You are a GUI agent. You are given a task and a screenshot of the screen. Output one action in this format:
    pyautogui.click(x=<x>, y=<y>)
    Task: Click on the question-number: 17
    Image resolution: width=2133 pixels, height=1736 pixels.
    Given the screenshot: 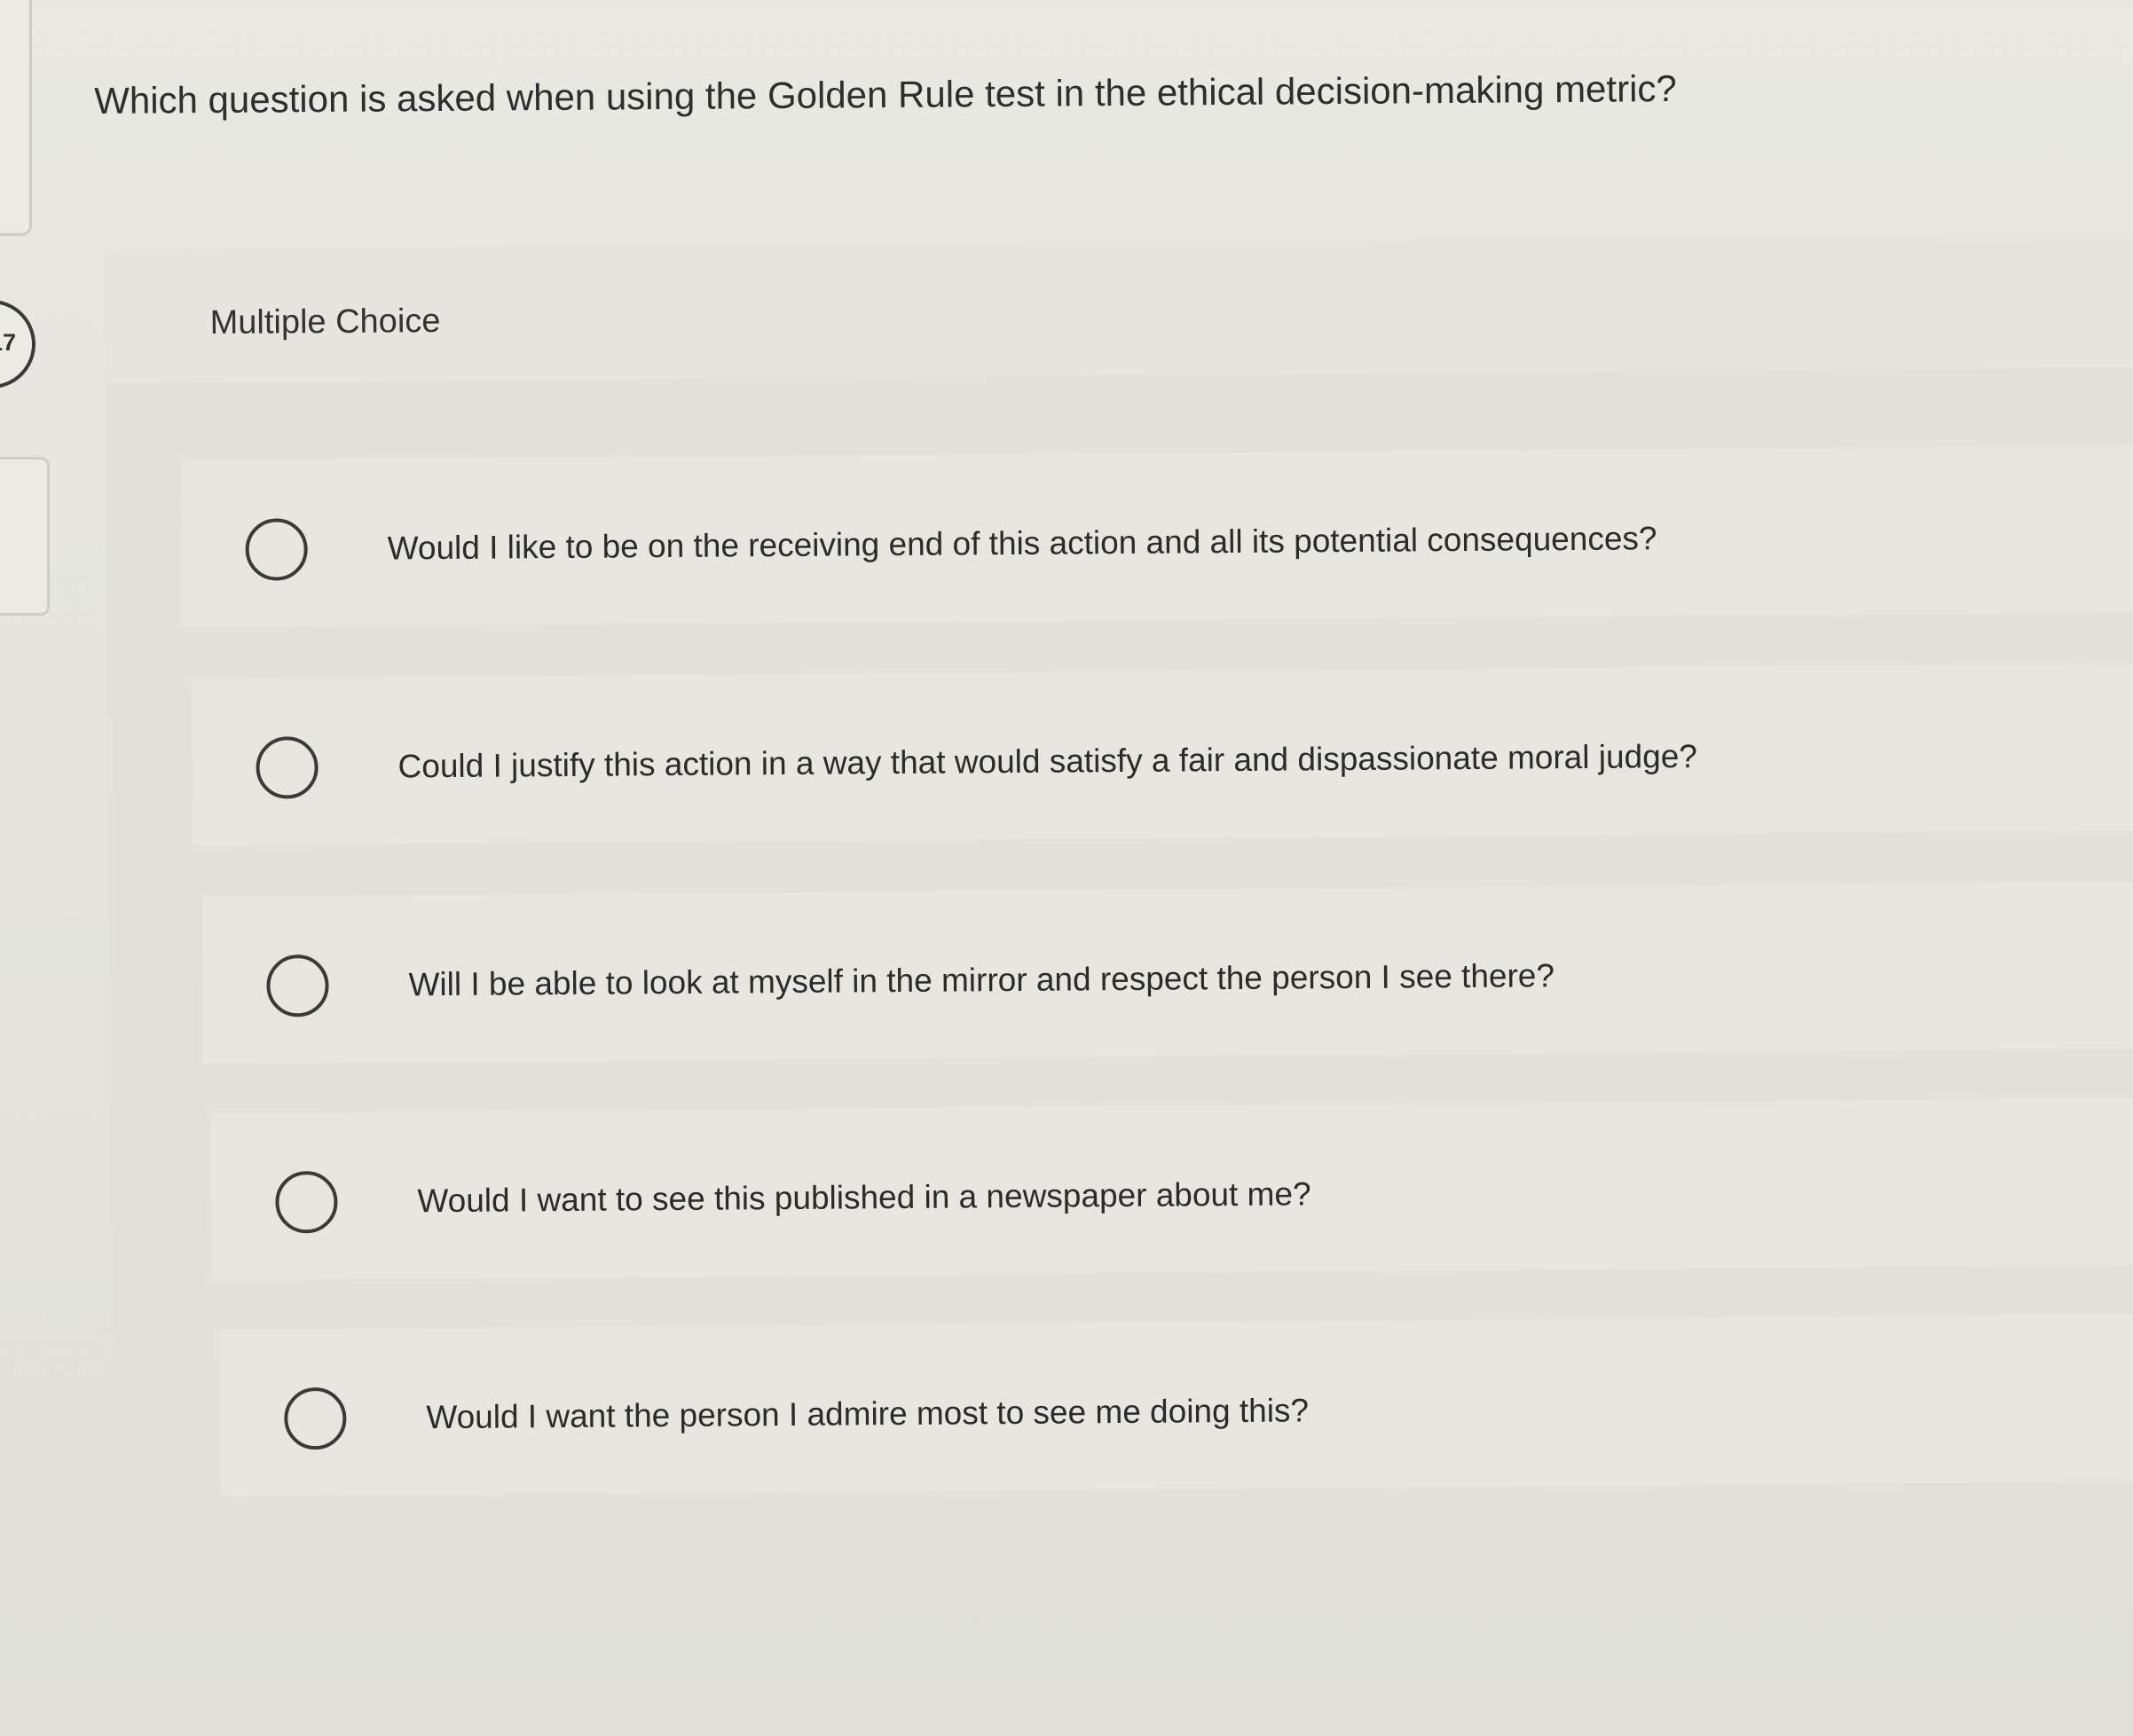 What is the action you would take?
    pyautogui.click(x=8, y=342)
    